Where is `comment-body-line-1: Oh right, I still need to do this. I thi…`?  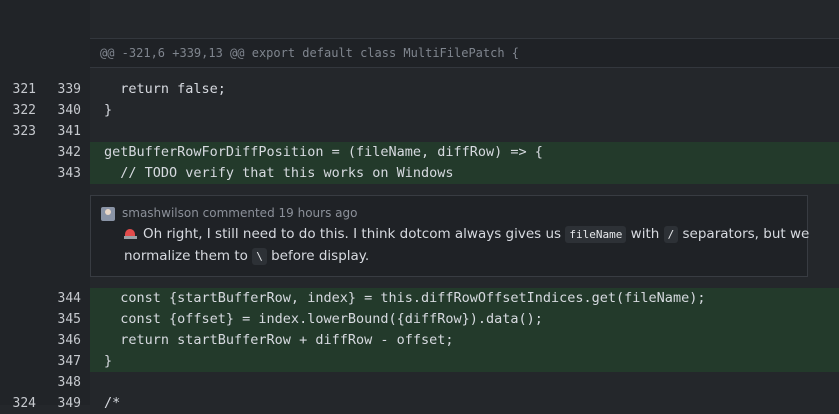
comment-body-line-1: Oh right, I still need to do this. I thi… is located at coordinates (467, 234).